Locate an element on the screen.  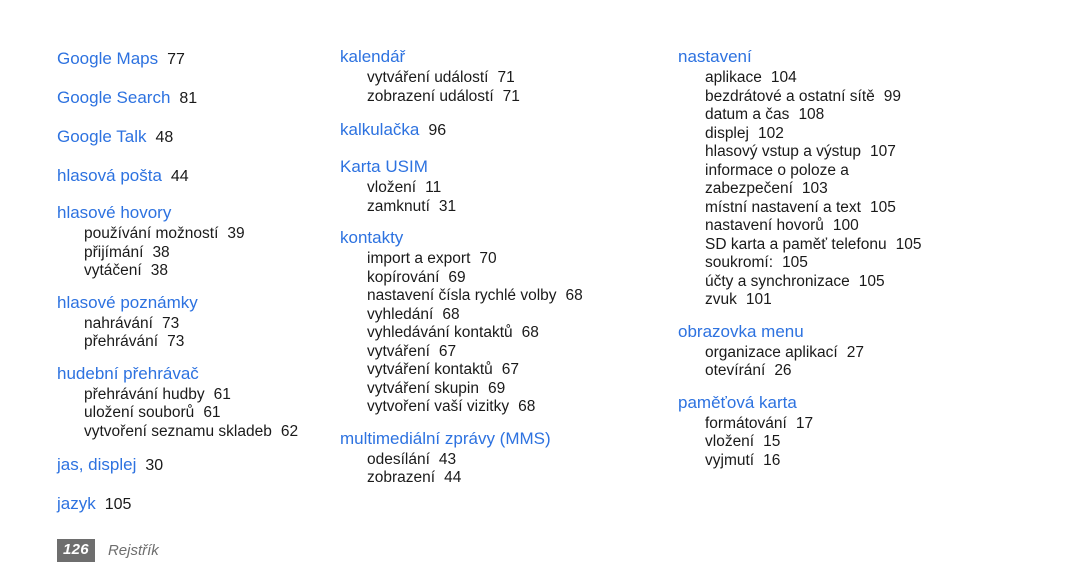
index-subentry-label: vytváření kontaktů is located at coordinates (430, 369).